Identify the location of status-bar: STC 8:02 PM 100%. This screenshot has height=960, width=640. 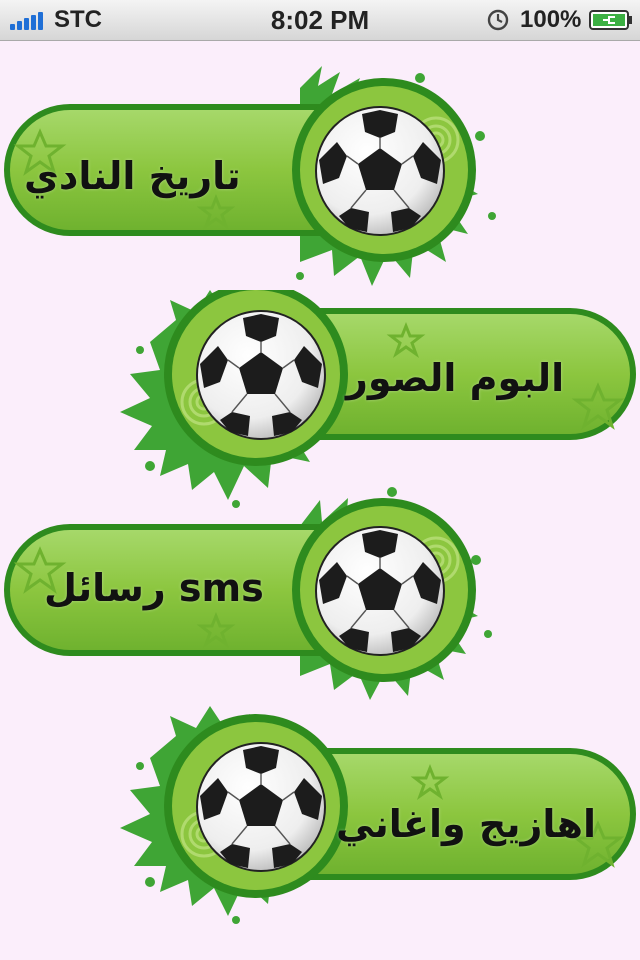
(320, 20).